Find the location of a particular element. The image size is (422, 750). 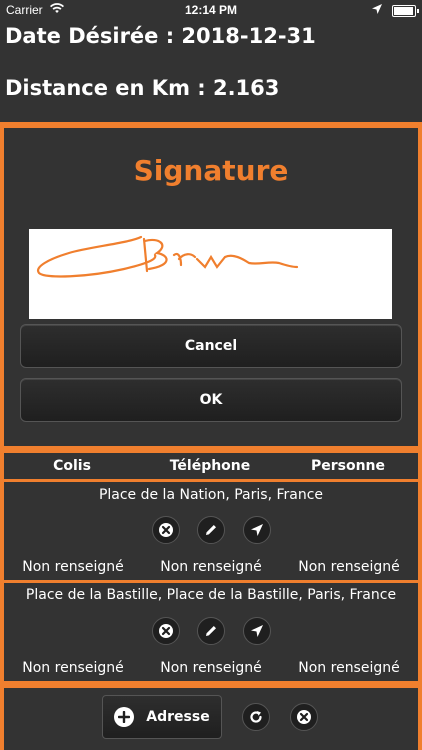

row-1-telephone: Non renseigné is located at coordinates (211, 567).